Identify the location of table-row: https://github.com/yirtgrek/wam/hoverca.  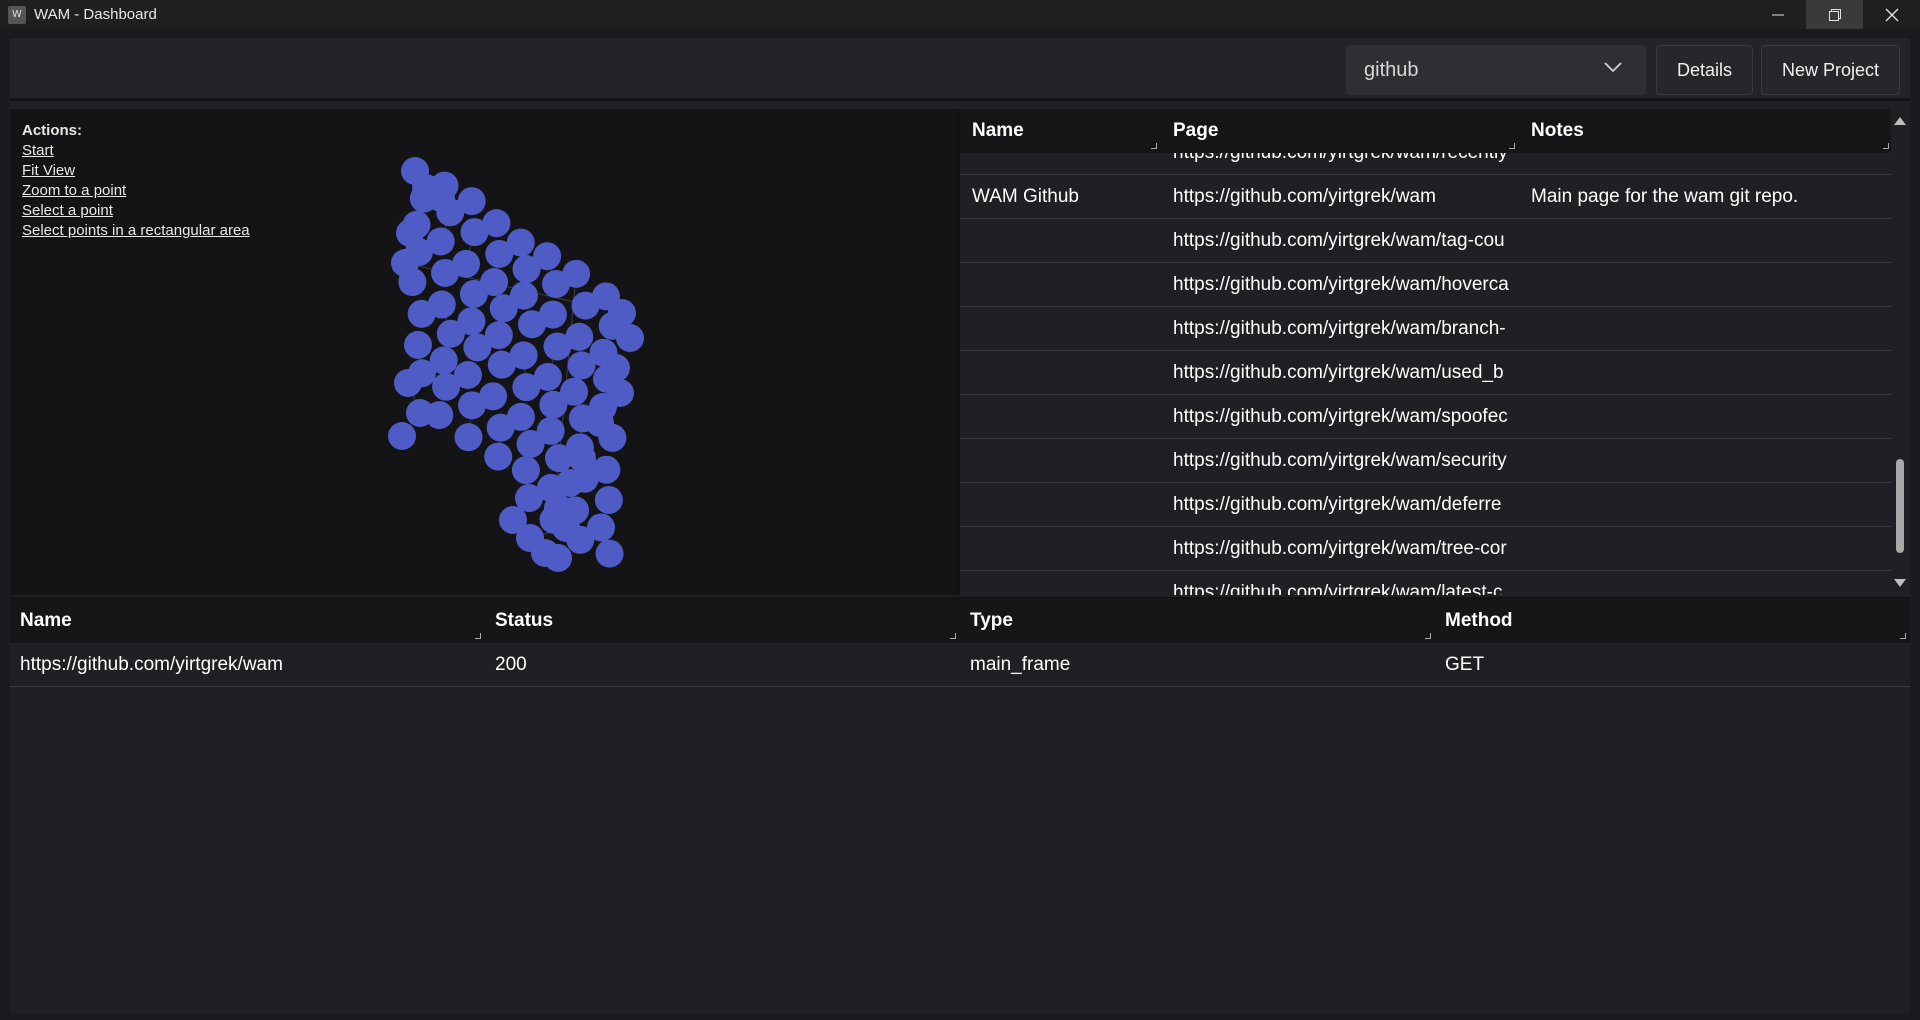
(1426, 285).